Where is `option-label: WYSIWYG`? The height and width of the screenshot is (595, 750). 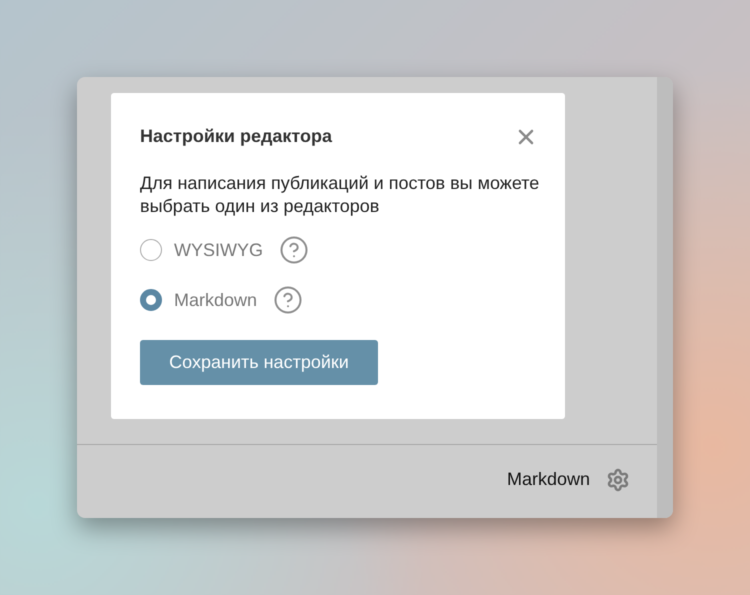 option-label: WYSIWYG is located at coordinates (218, 250).